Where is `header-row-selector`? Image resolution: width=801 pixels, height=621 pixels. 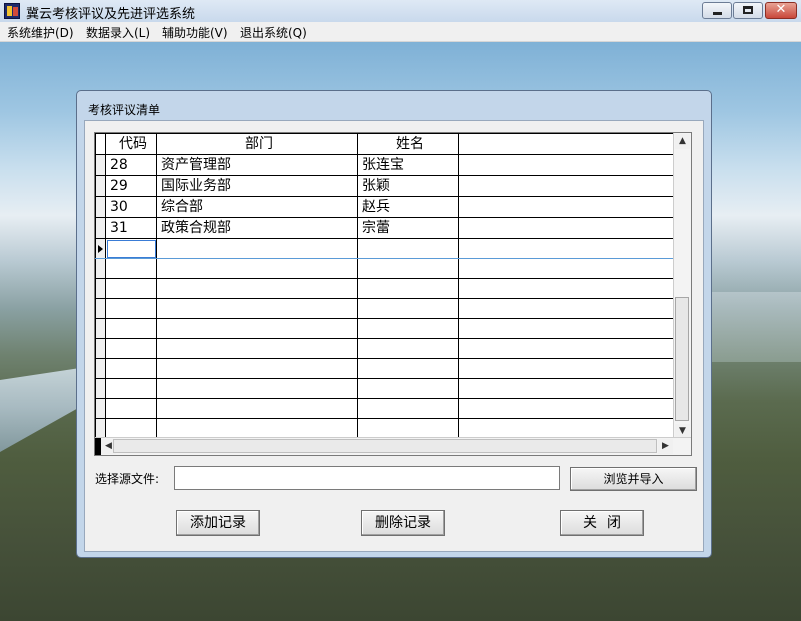
header-row-selector is located at coordinates (100, 144).